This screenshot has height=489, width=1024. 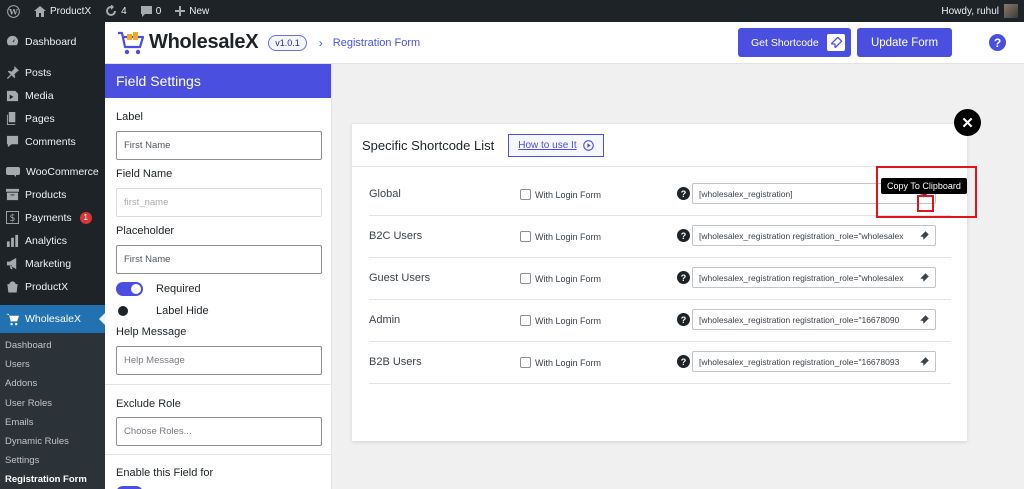 I want to click on new-content-link: New, so click(x=192, y=11).